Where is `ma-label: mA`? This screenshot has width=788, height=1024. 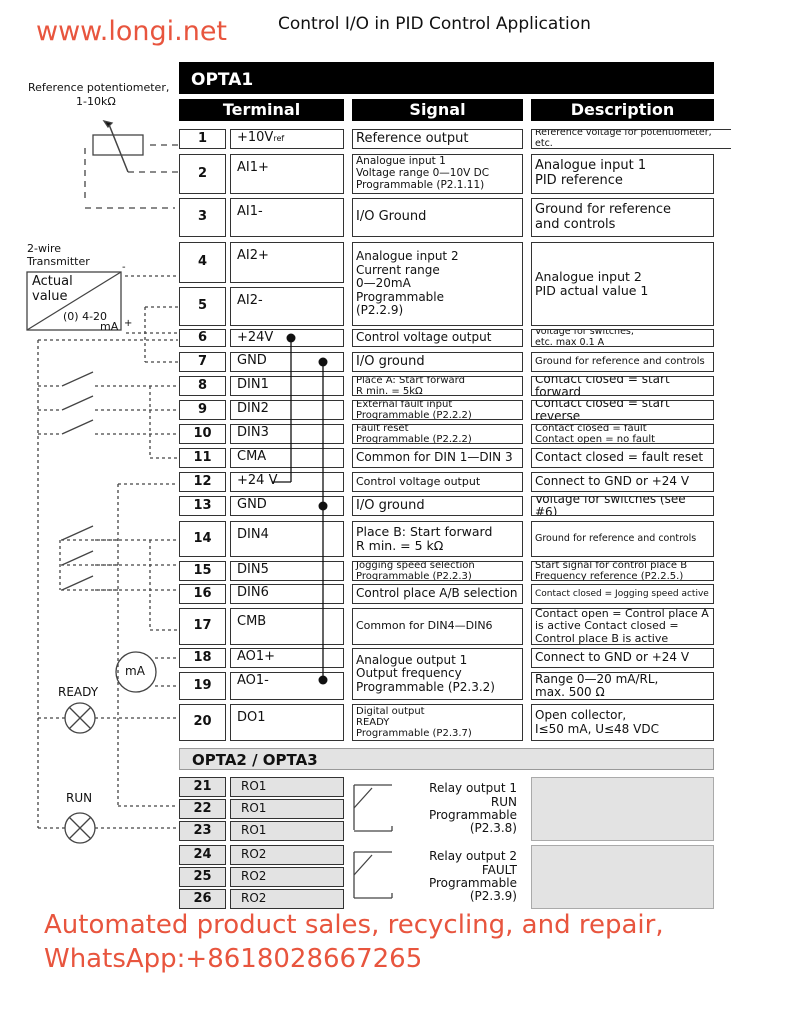
ma-label: mA is located at coordinates (109, 326).